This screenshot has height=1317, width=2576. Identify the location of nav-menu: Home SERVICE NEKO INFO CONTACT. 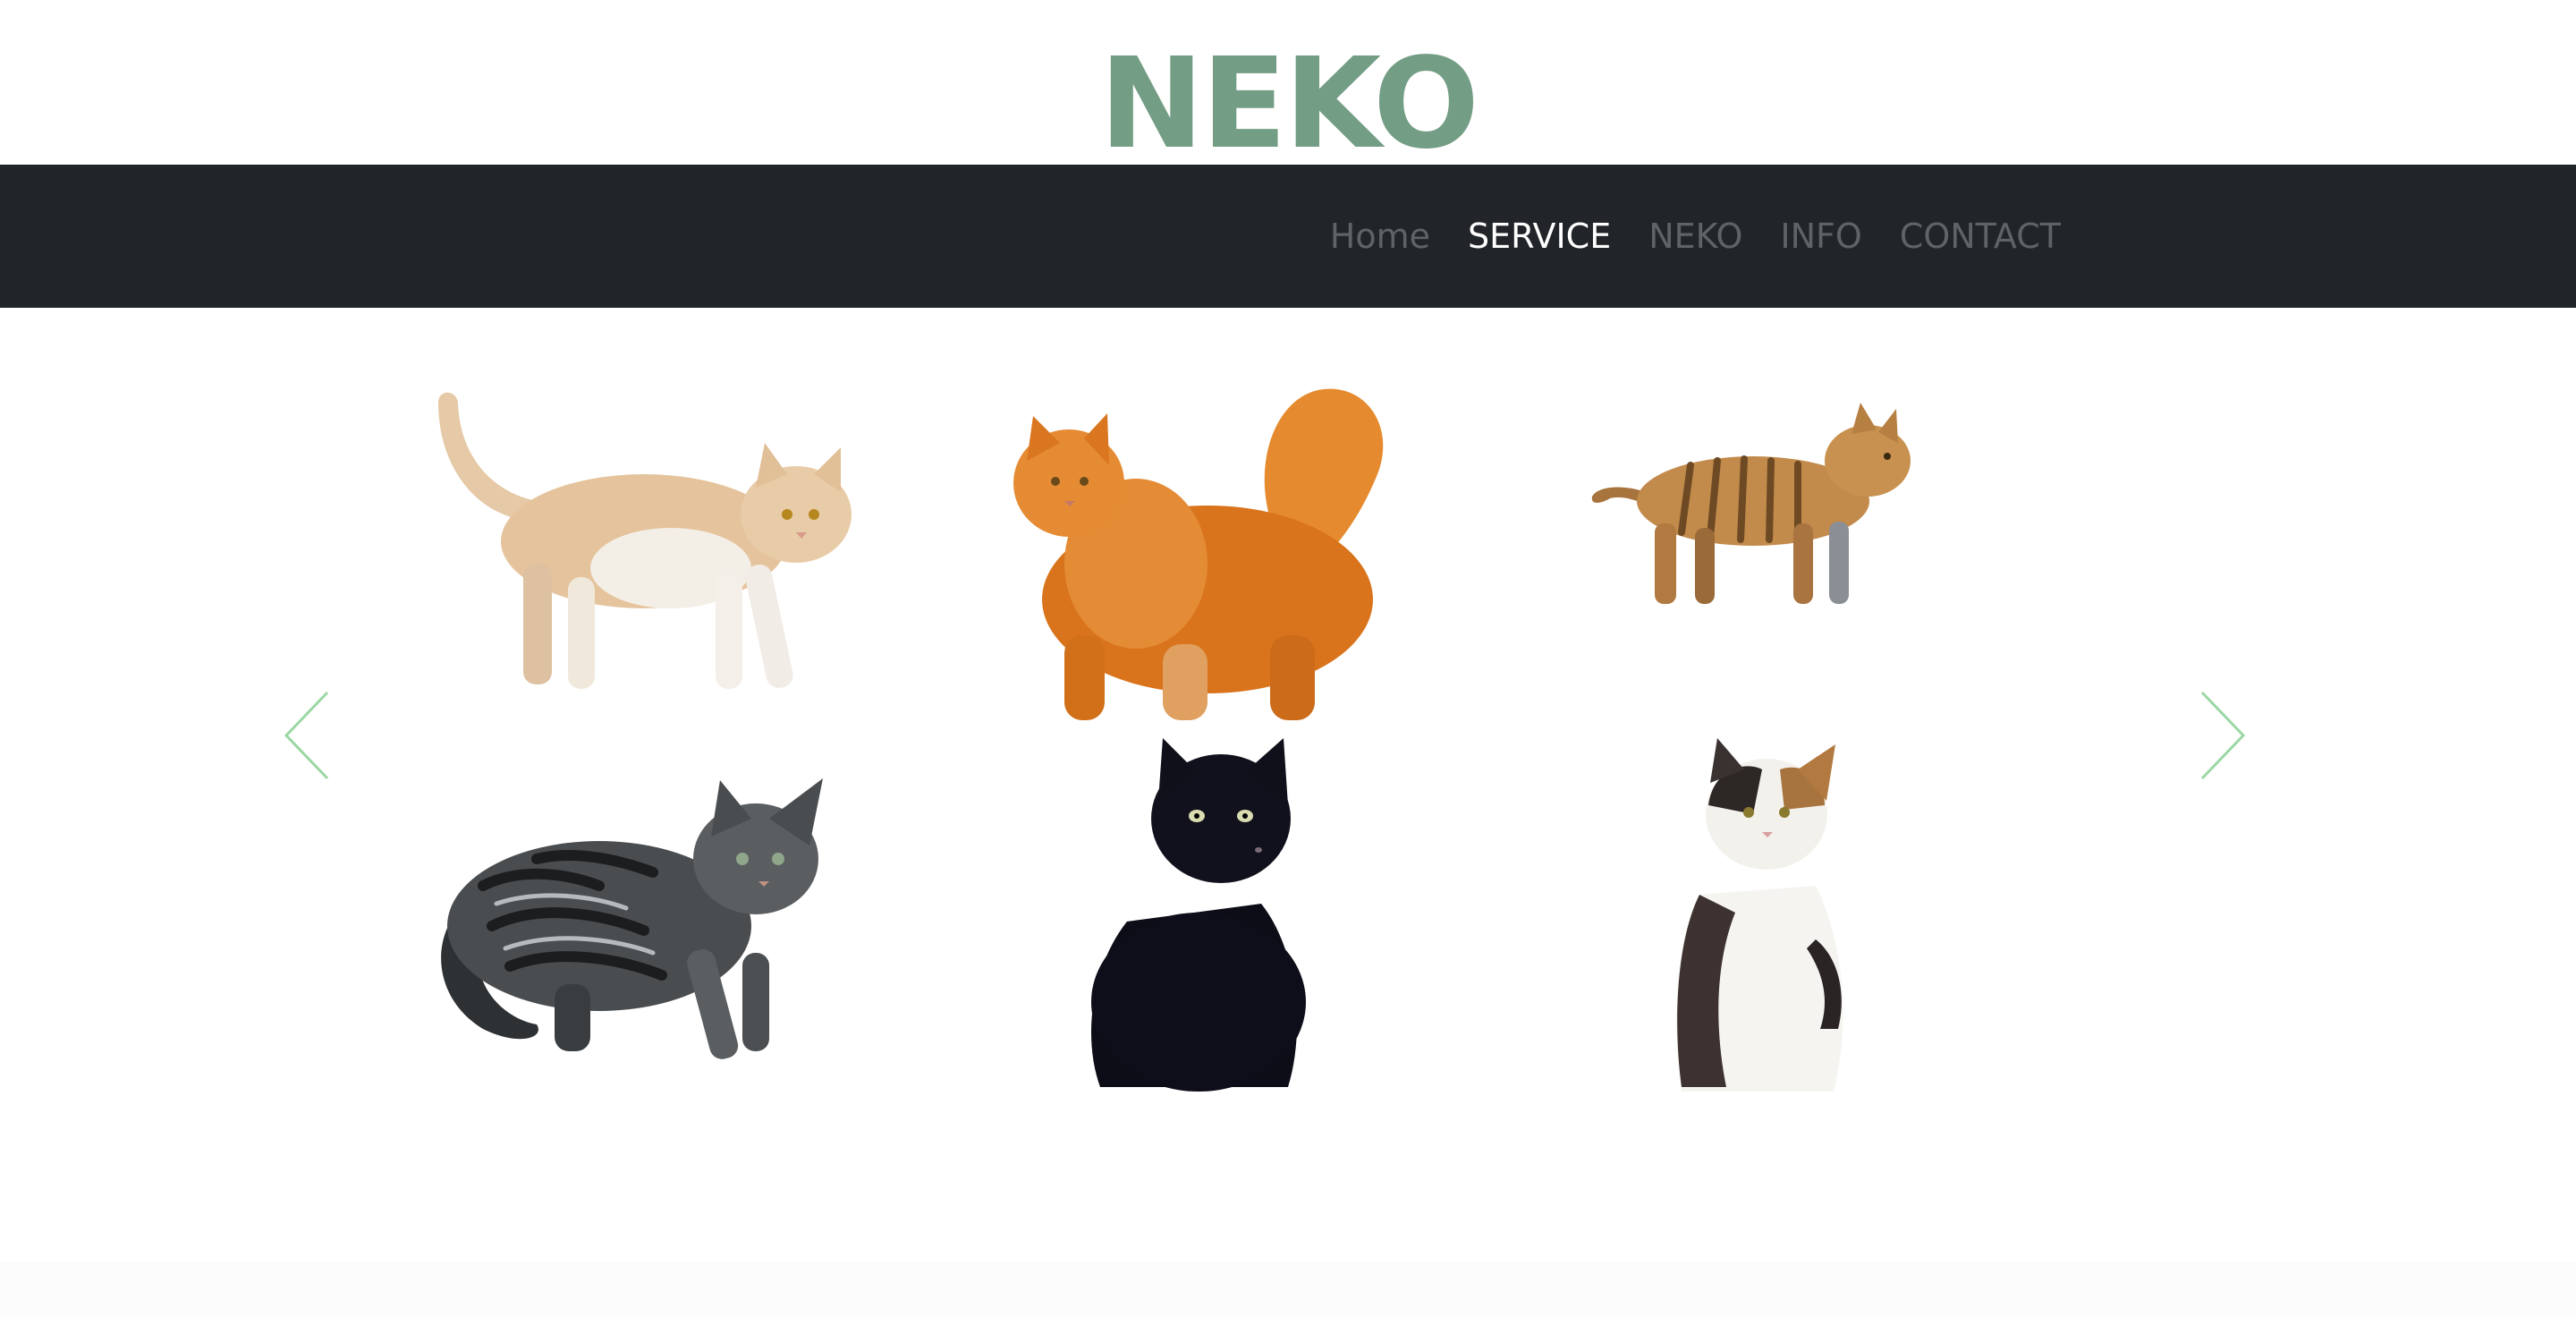
(1695, 237).